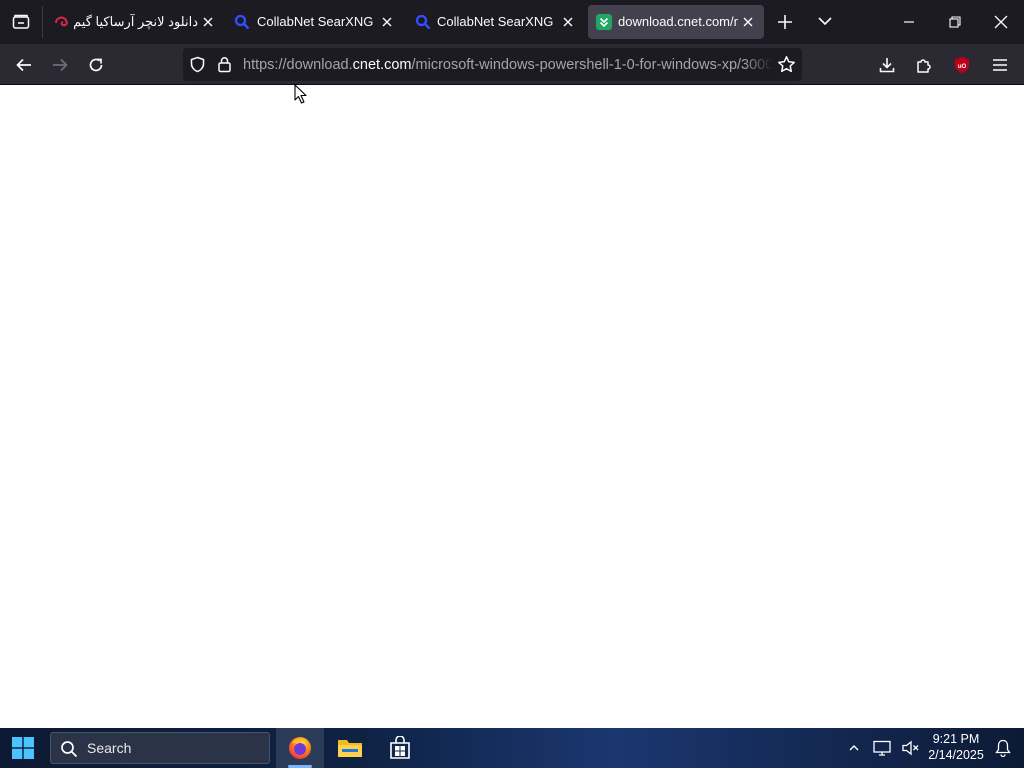 The height and width of the screenshot is (768, 1024). I want to click on firefox-view-icon, so click(21, 21).